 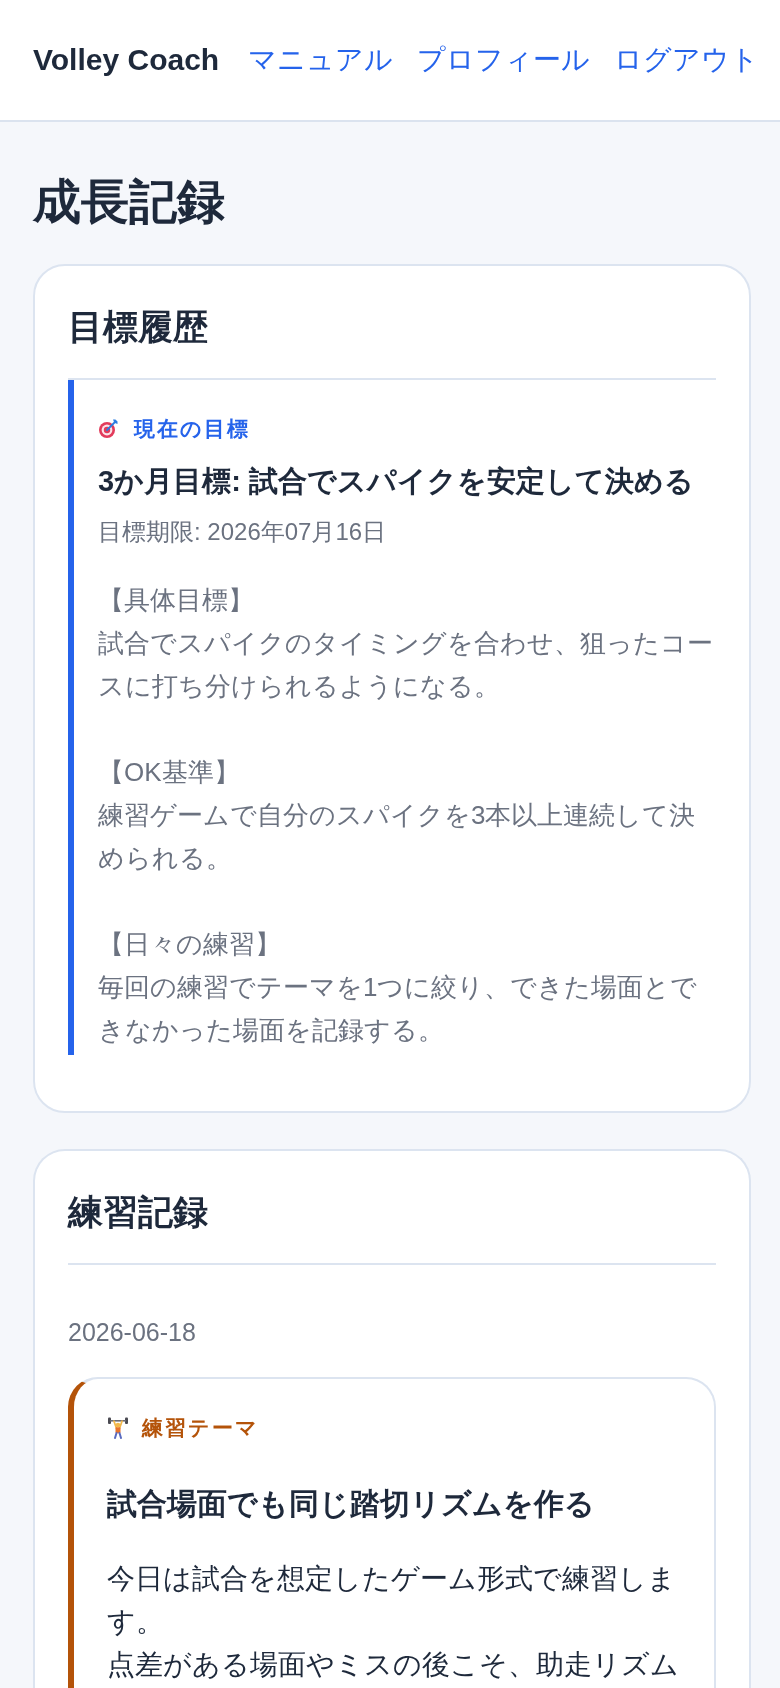 What do you see at coordinates (687, 60) in the screenshot?
I see `nav-link: ログアウト` at bounding box center [687, 60].